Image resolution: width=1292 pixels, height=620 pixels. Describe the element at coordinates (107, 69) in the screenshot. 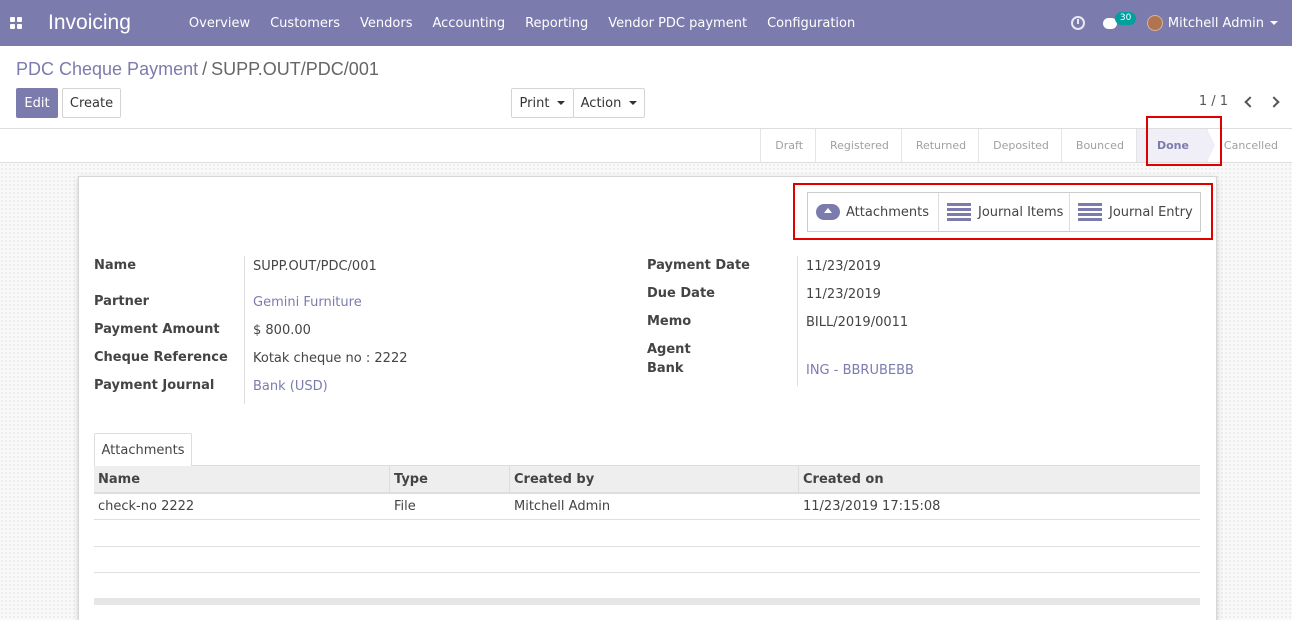

I see `breadcrumb-parent: PDC Cheque Payment` at that location.